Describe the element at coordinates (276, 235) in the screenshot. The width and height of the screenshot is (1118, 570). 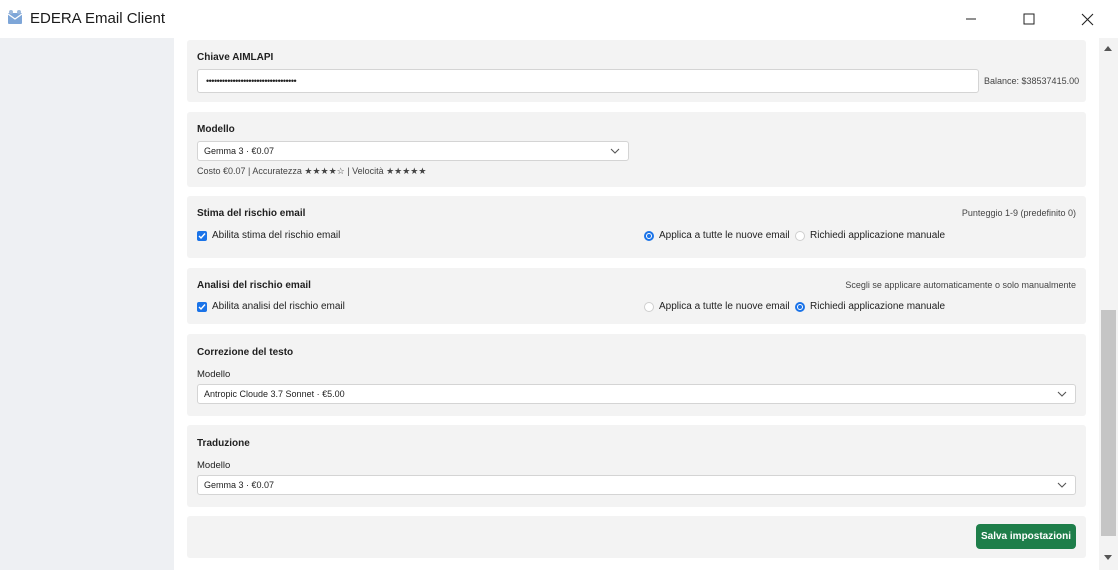
I see `risk-estimation-checkbox-label: Abilita stima del rischio email` at that location.